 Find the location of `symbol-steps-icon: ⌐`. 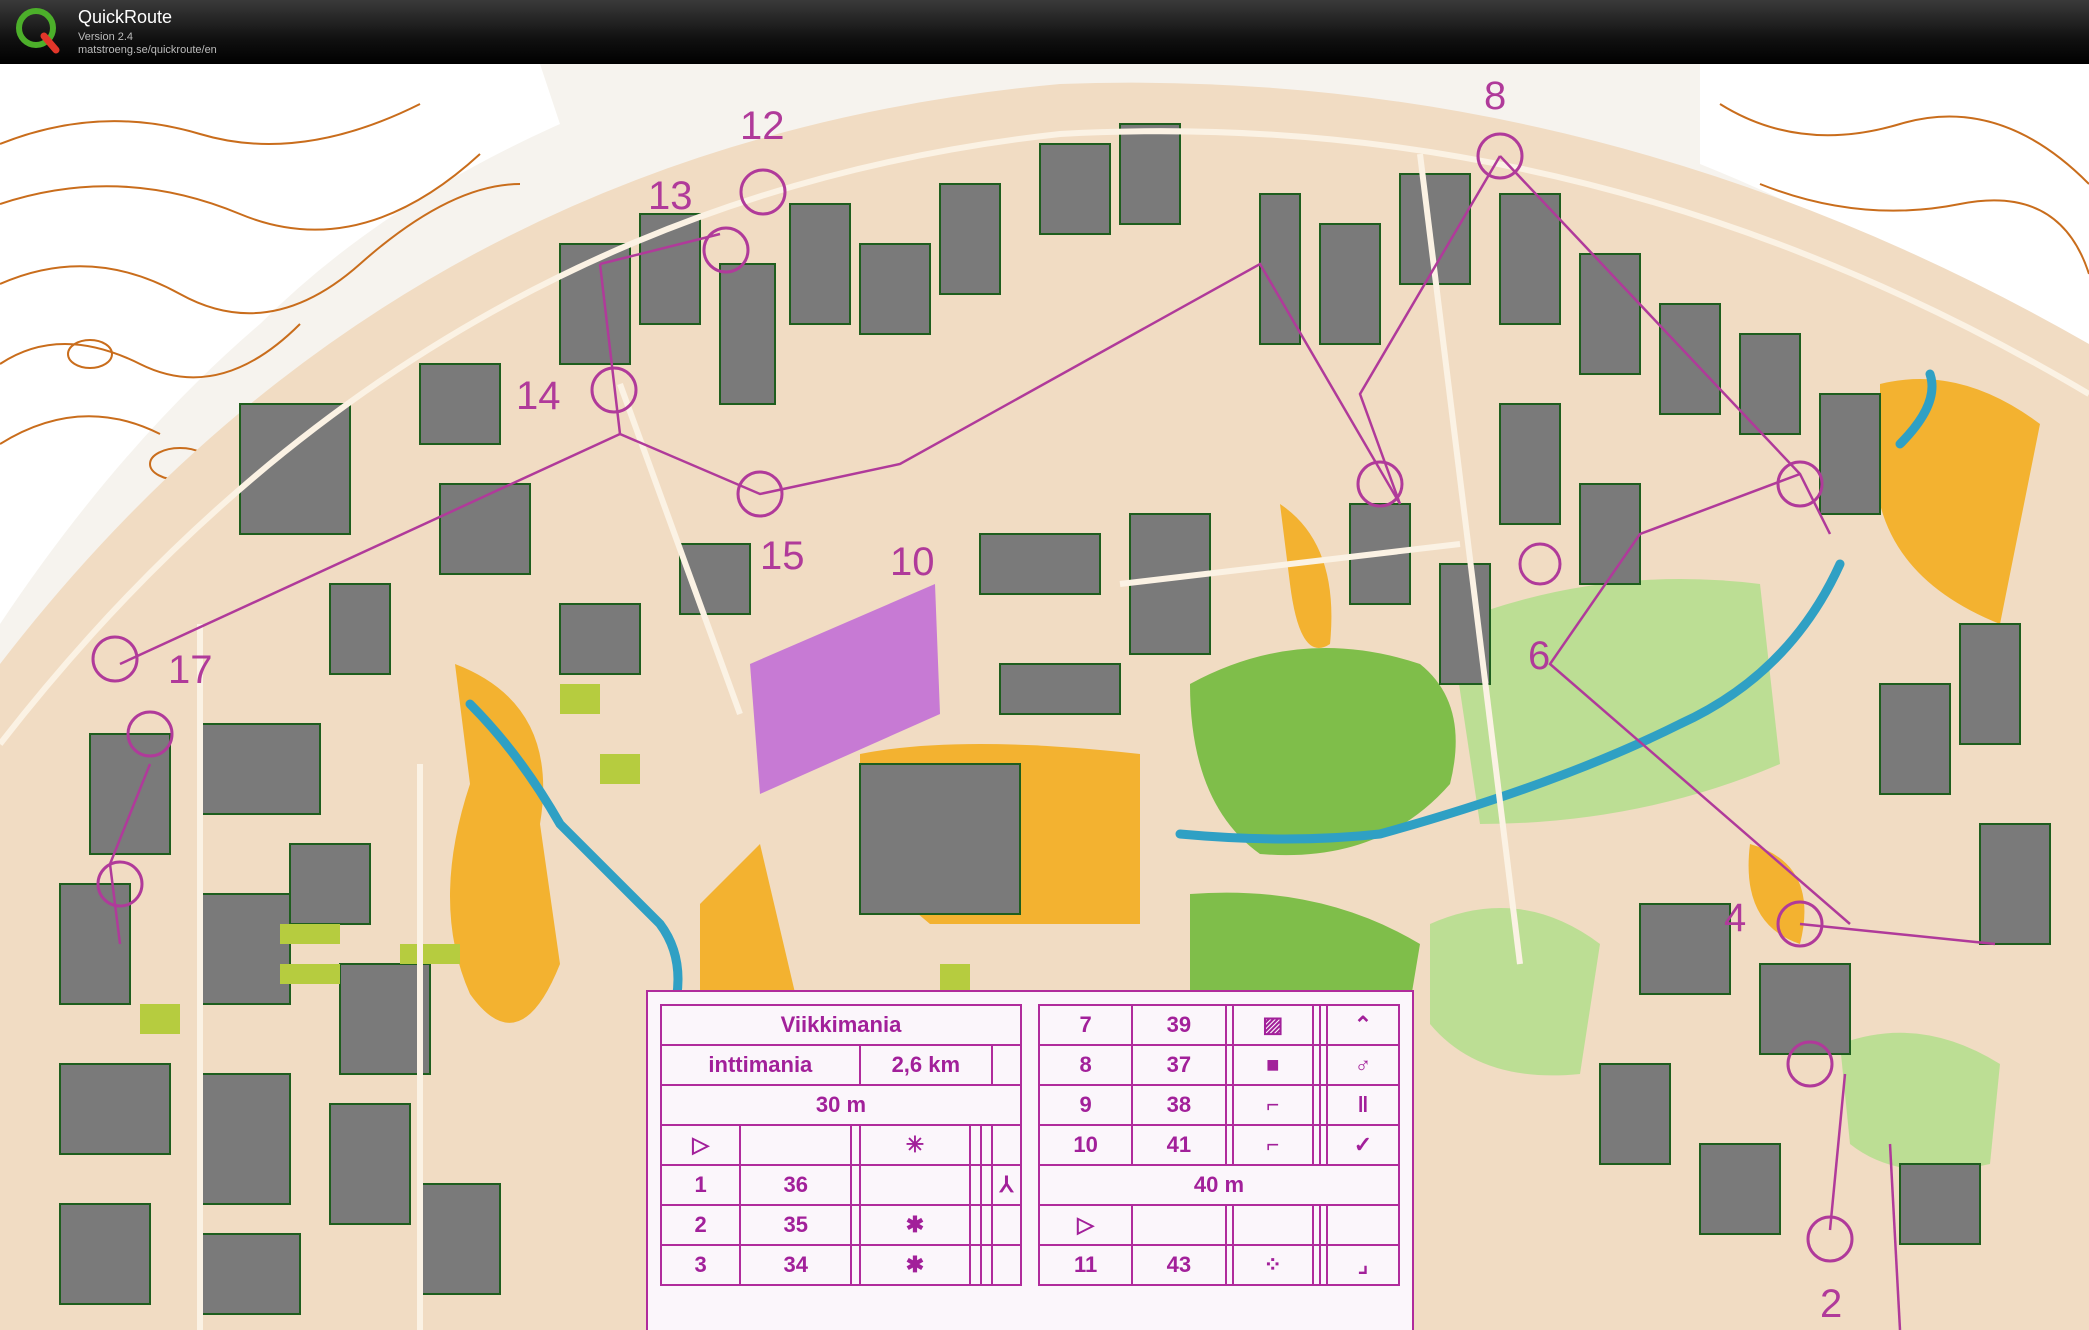

symbol-steps-icon: ⌐ is located at coordinates (1273, 1144).